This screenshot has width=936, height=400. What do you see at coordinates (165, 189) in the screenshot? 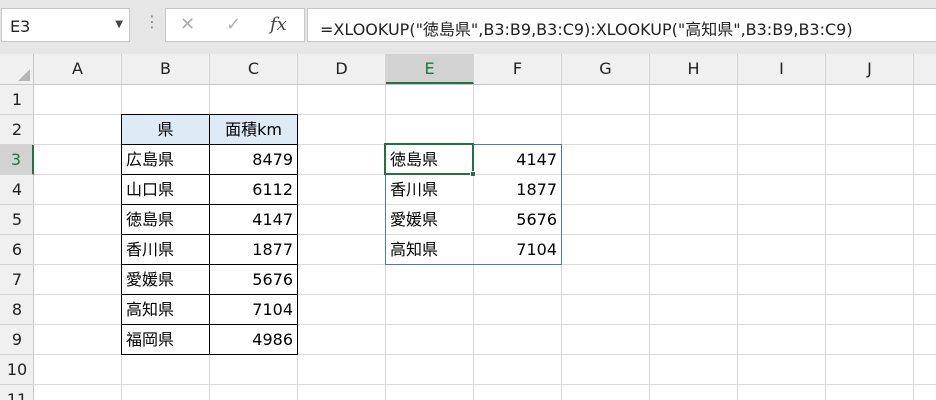
I see `table-cell-prefecture: 山口県` at bounding box center [165, 189].